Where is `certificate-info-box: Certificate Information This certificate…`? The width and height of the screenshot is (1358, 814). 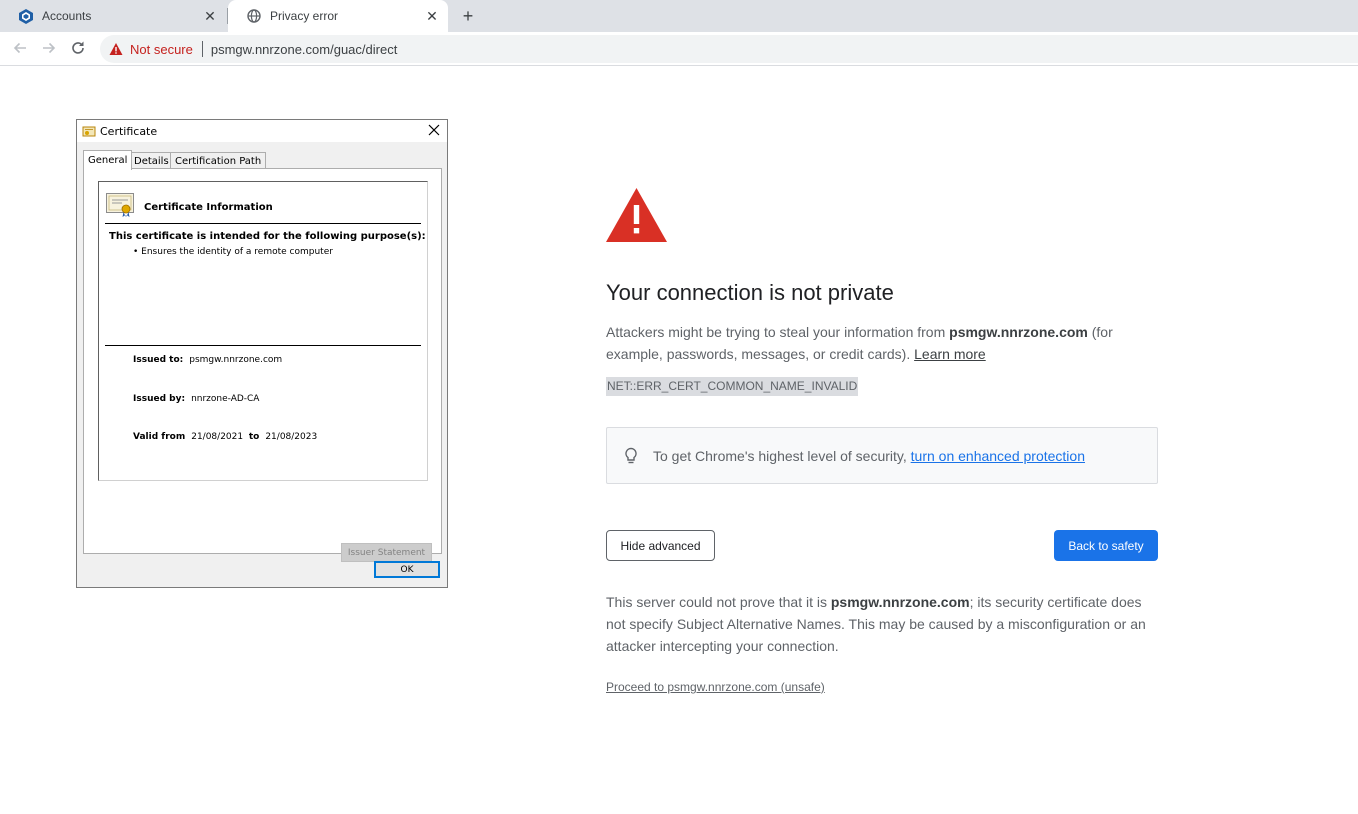 certificate-info-box: Certificate Information This certificate… is located at coordinates (263, 331).